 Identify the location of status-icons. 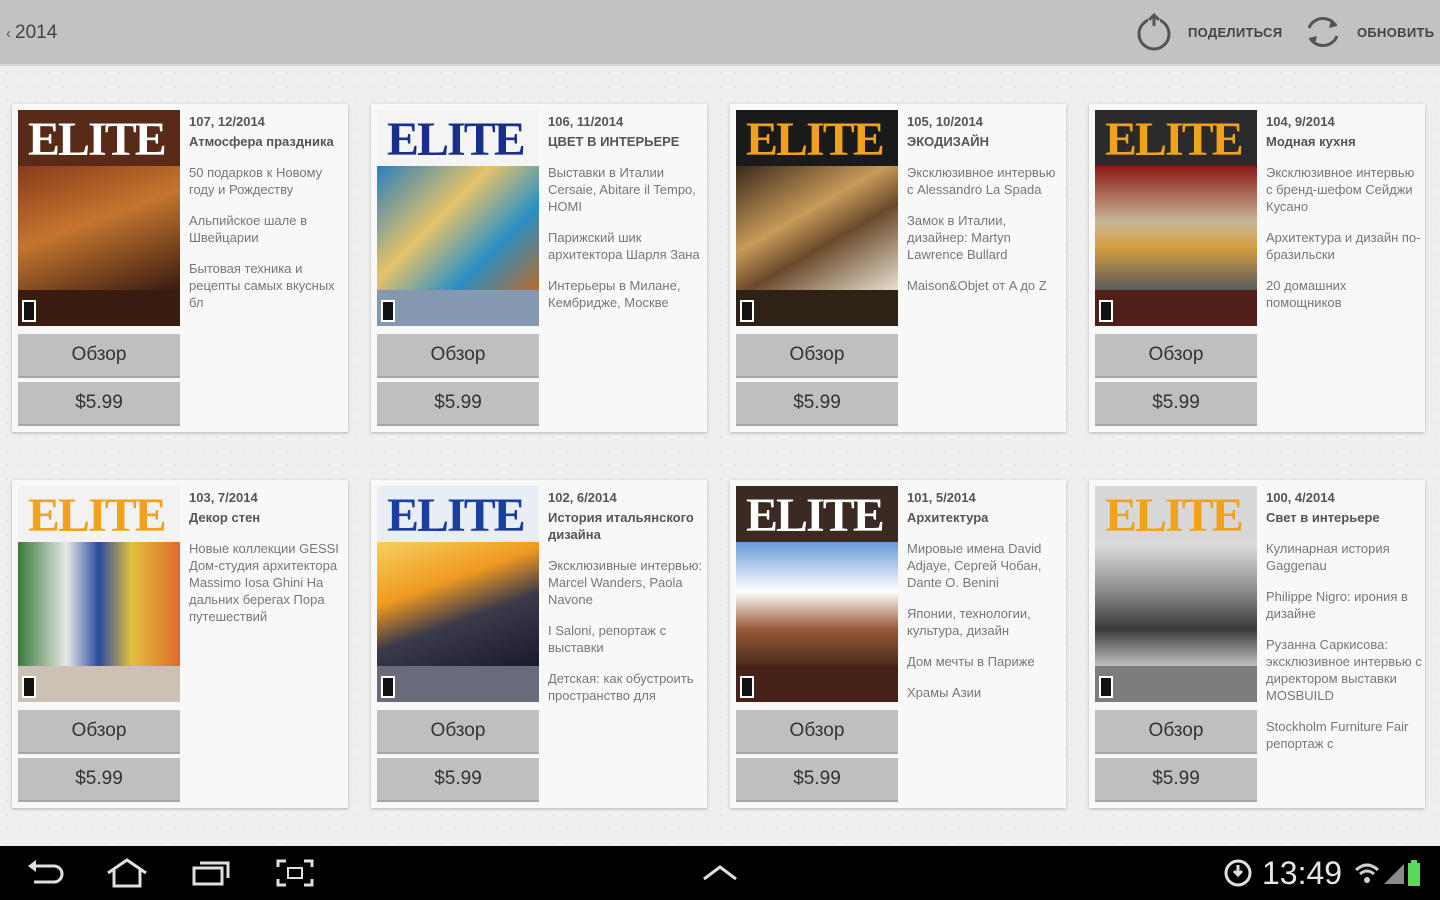
(1238, 873).